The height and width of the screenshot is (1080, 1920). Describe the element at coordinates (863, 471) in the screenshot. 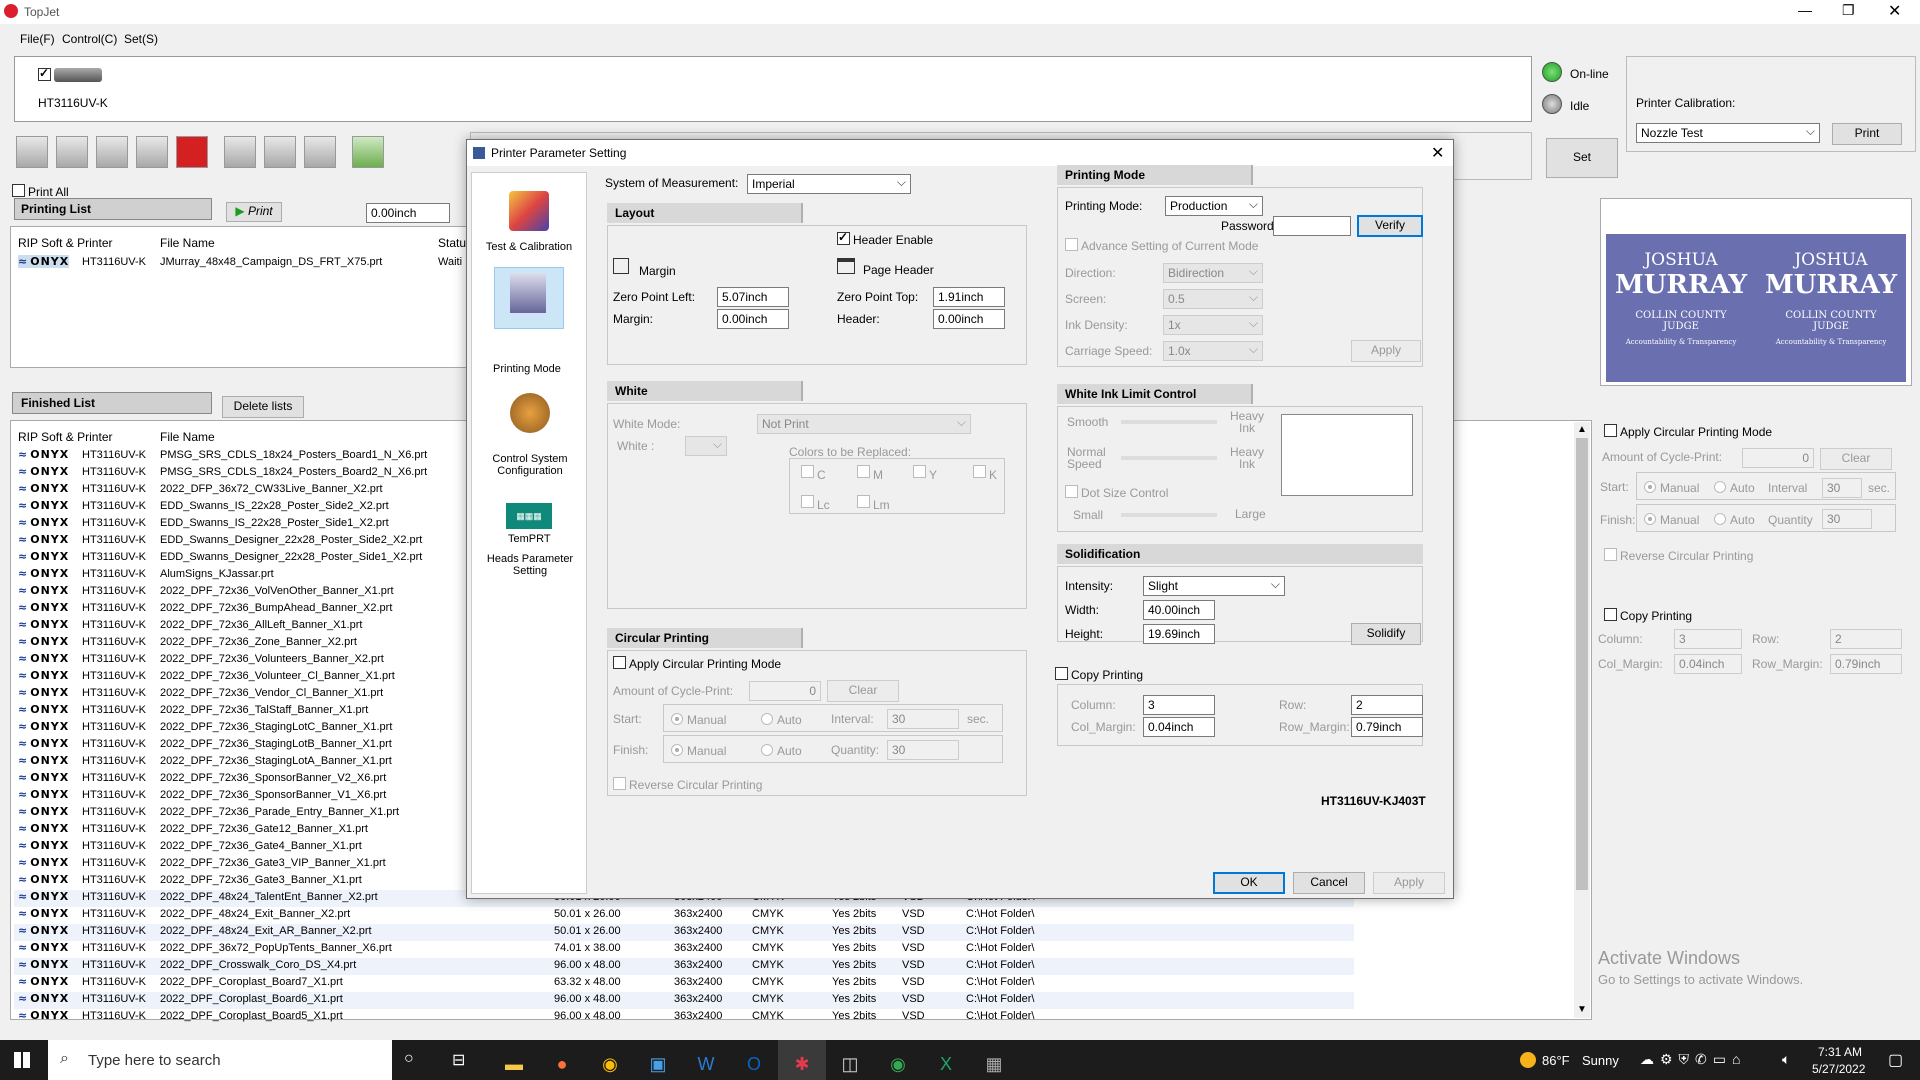

I see `color-m-checkbox` at that location.